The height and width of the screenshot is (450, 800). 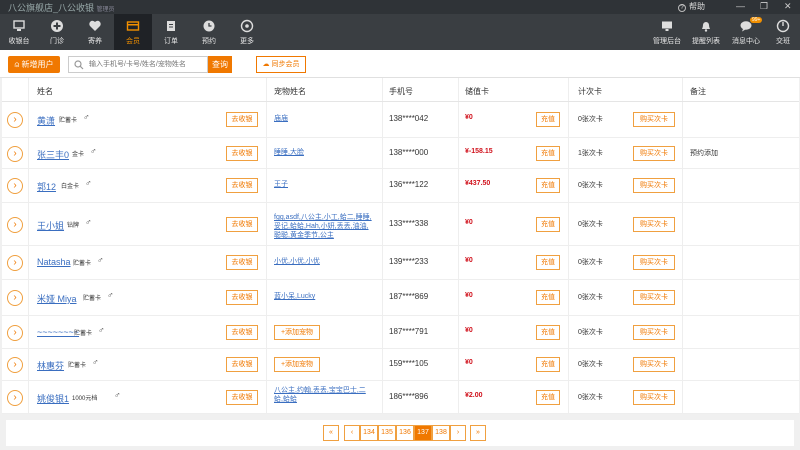 I want to click on pet-names: 睡睡,大脸, so click(x=324, y=152).